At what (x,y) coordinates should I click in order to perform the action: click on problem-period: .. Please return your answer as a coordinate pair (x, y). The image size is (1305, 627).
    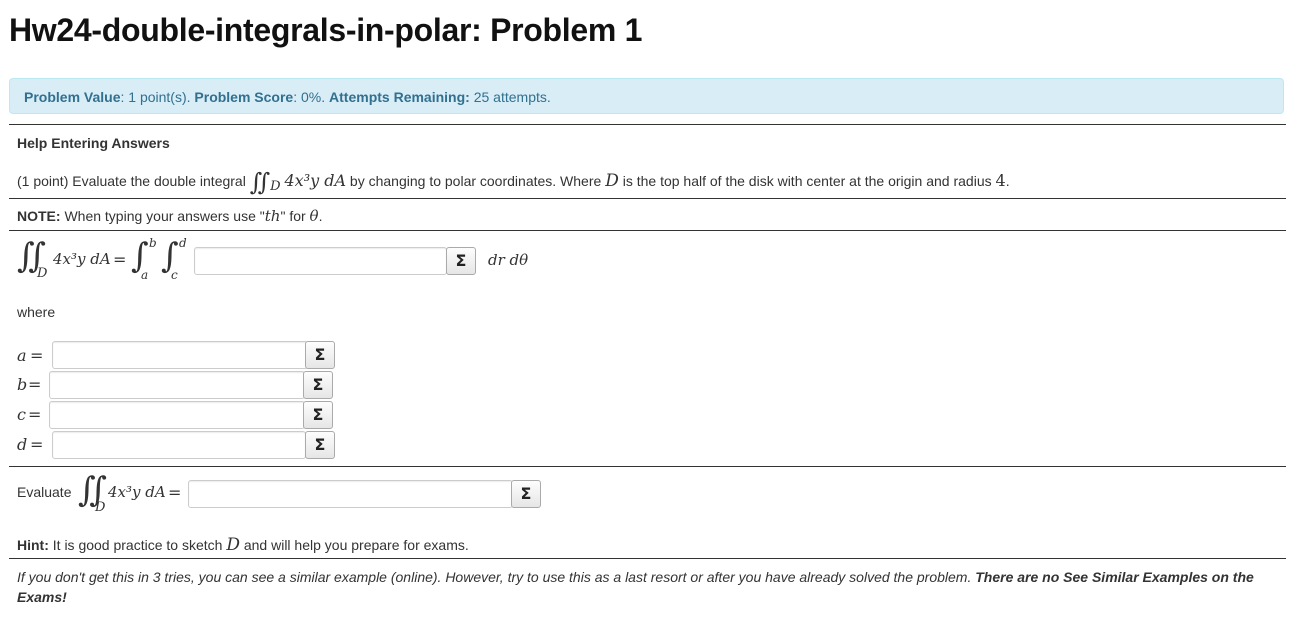
    Looking at the image, I should click on (1007, 181).